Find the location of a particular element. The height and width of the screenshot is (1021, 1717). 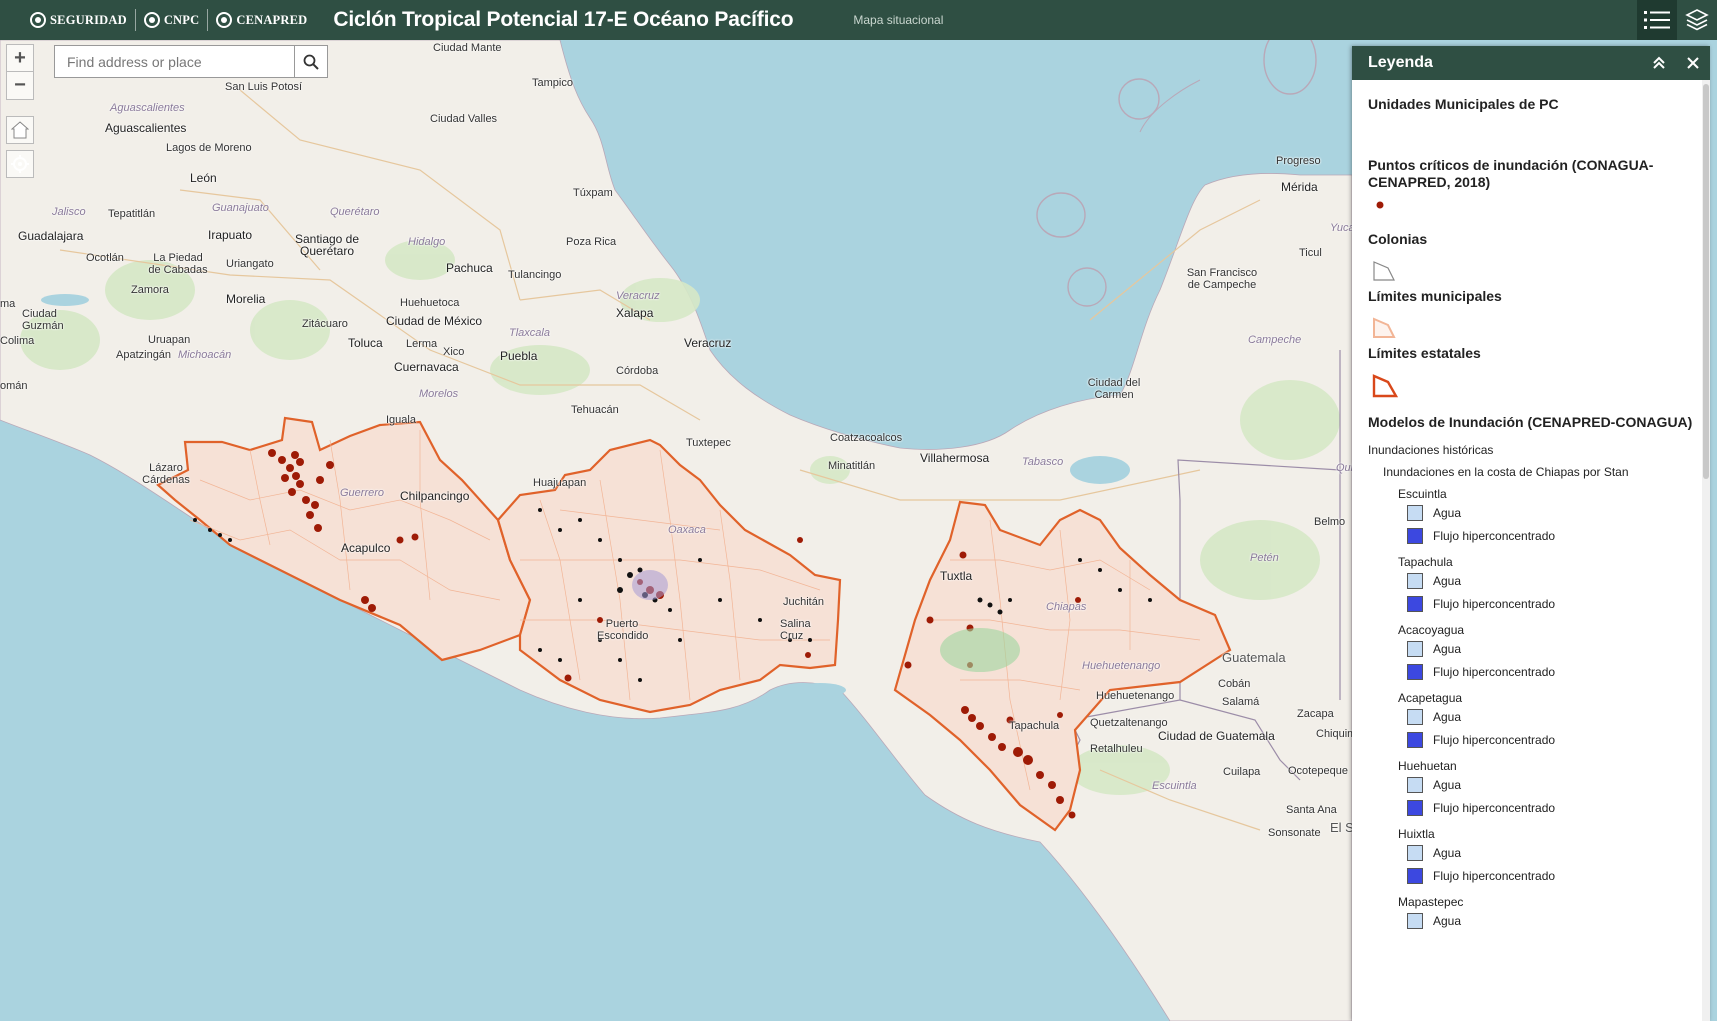

collapse-legend-button is located at coordinates (1659, 63).